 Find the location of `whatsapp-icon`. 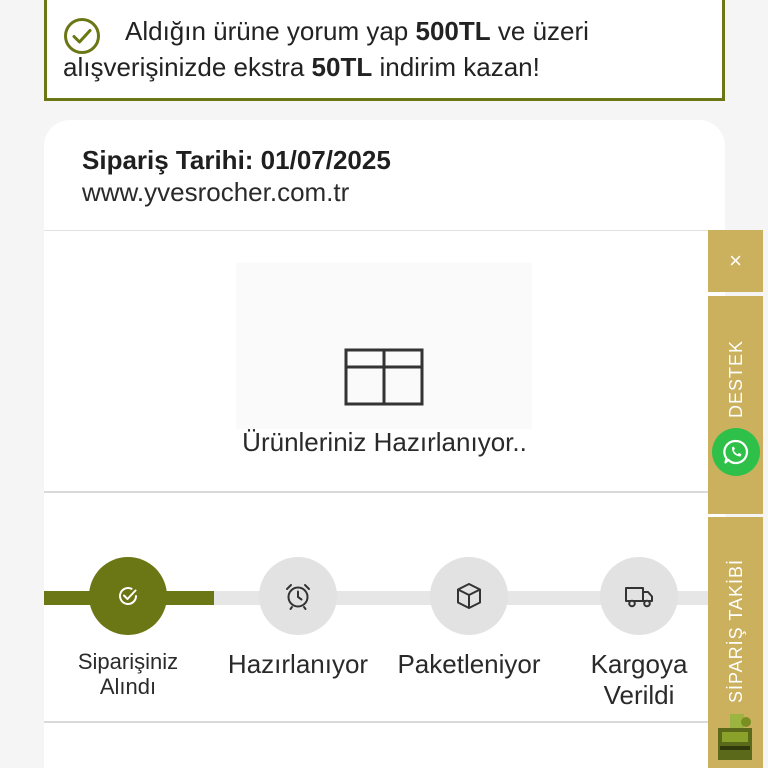

whatsapp-icon is located at coordinates (736, 452).